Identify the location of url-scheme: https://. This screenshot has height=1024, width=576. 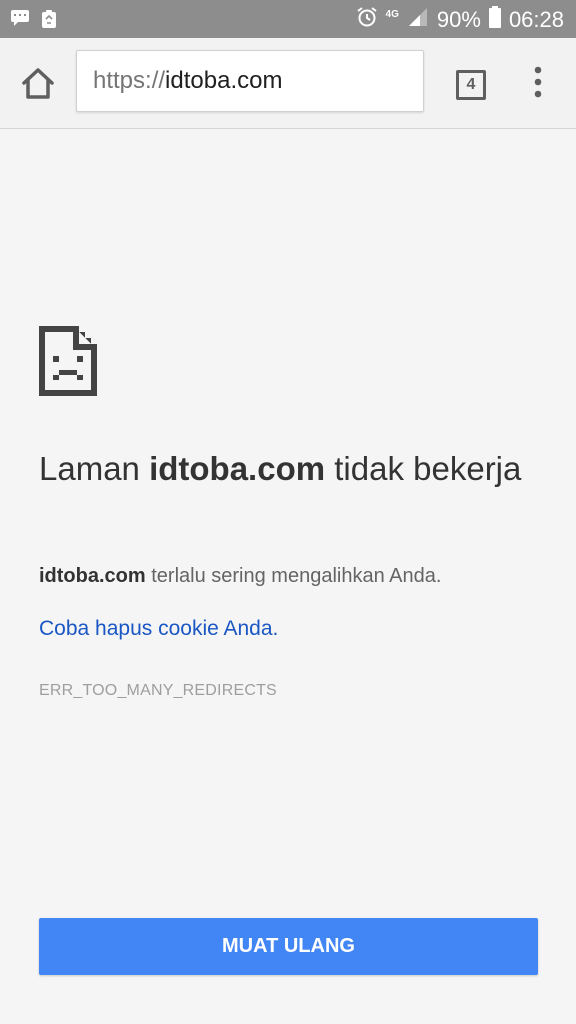
(129, 80).